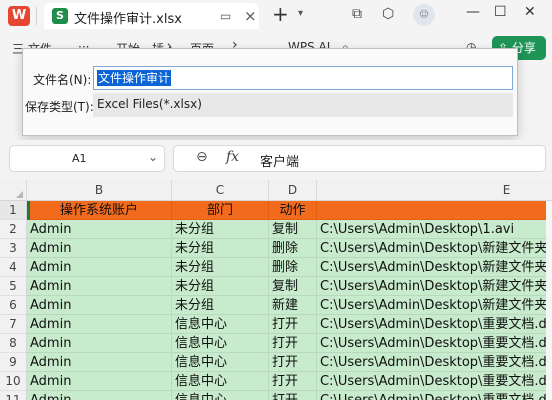 This screenshot has height=400, width=552. I want to click on maximize-icon: ☐, so click(500, 12).